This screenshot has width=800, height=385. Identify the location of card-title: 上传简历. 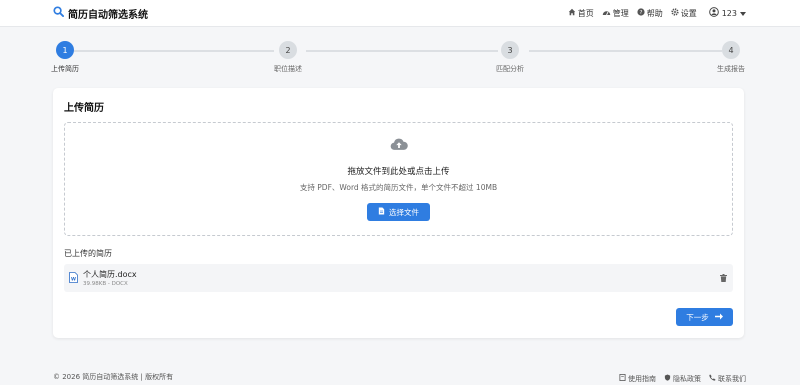
(84, 108).